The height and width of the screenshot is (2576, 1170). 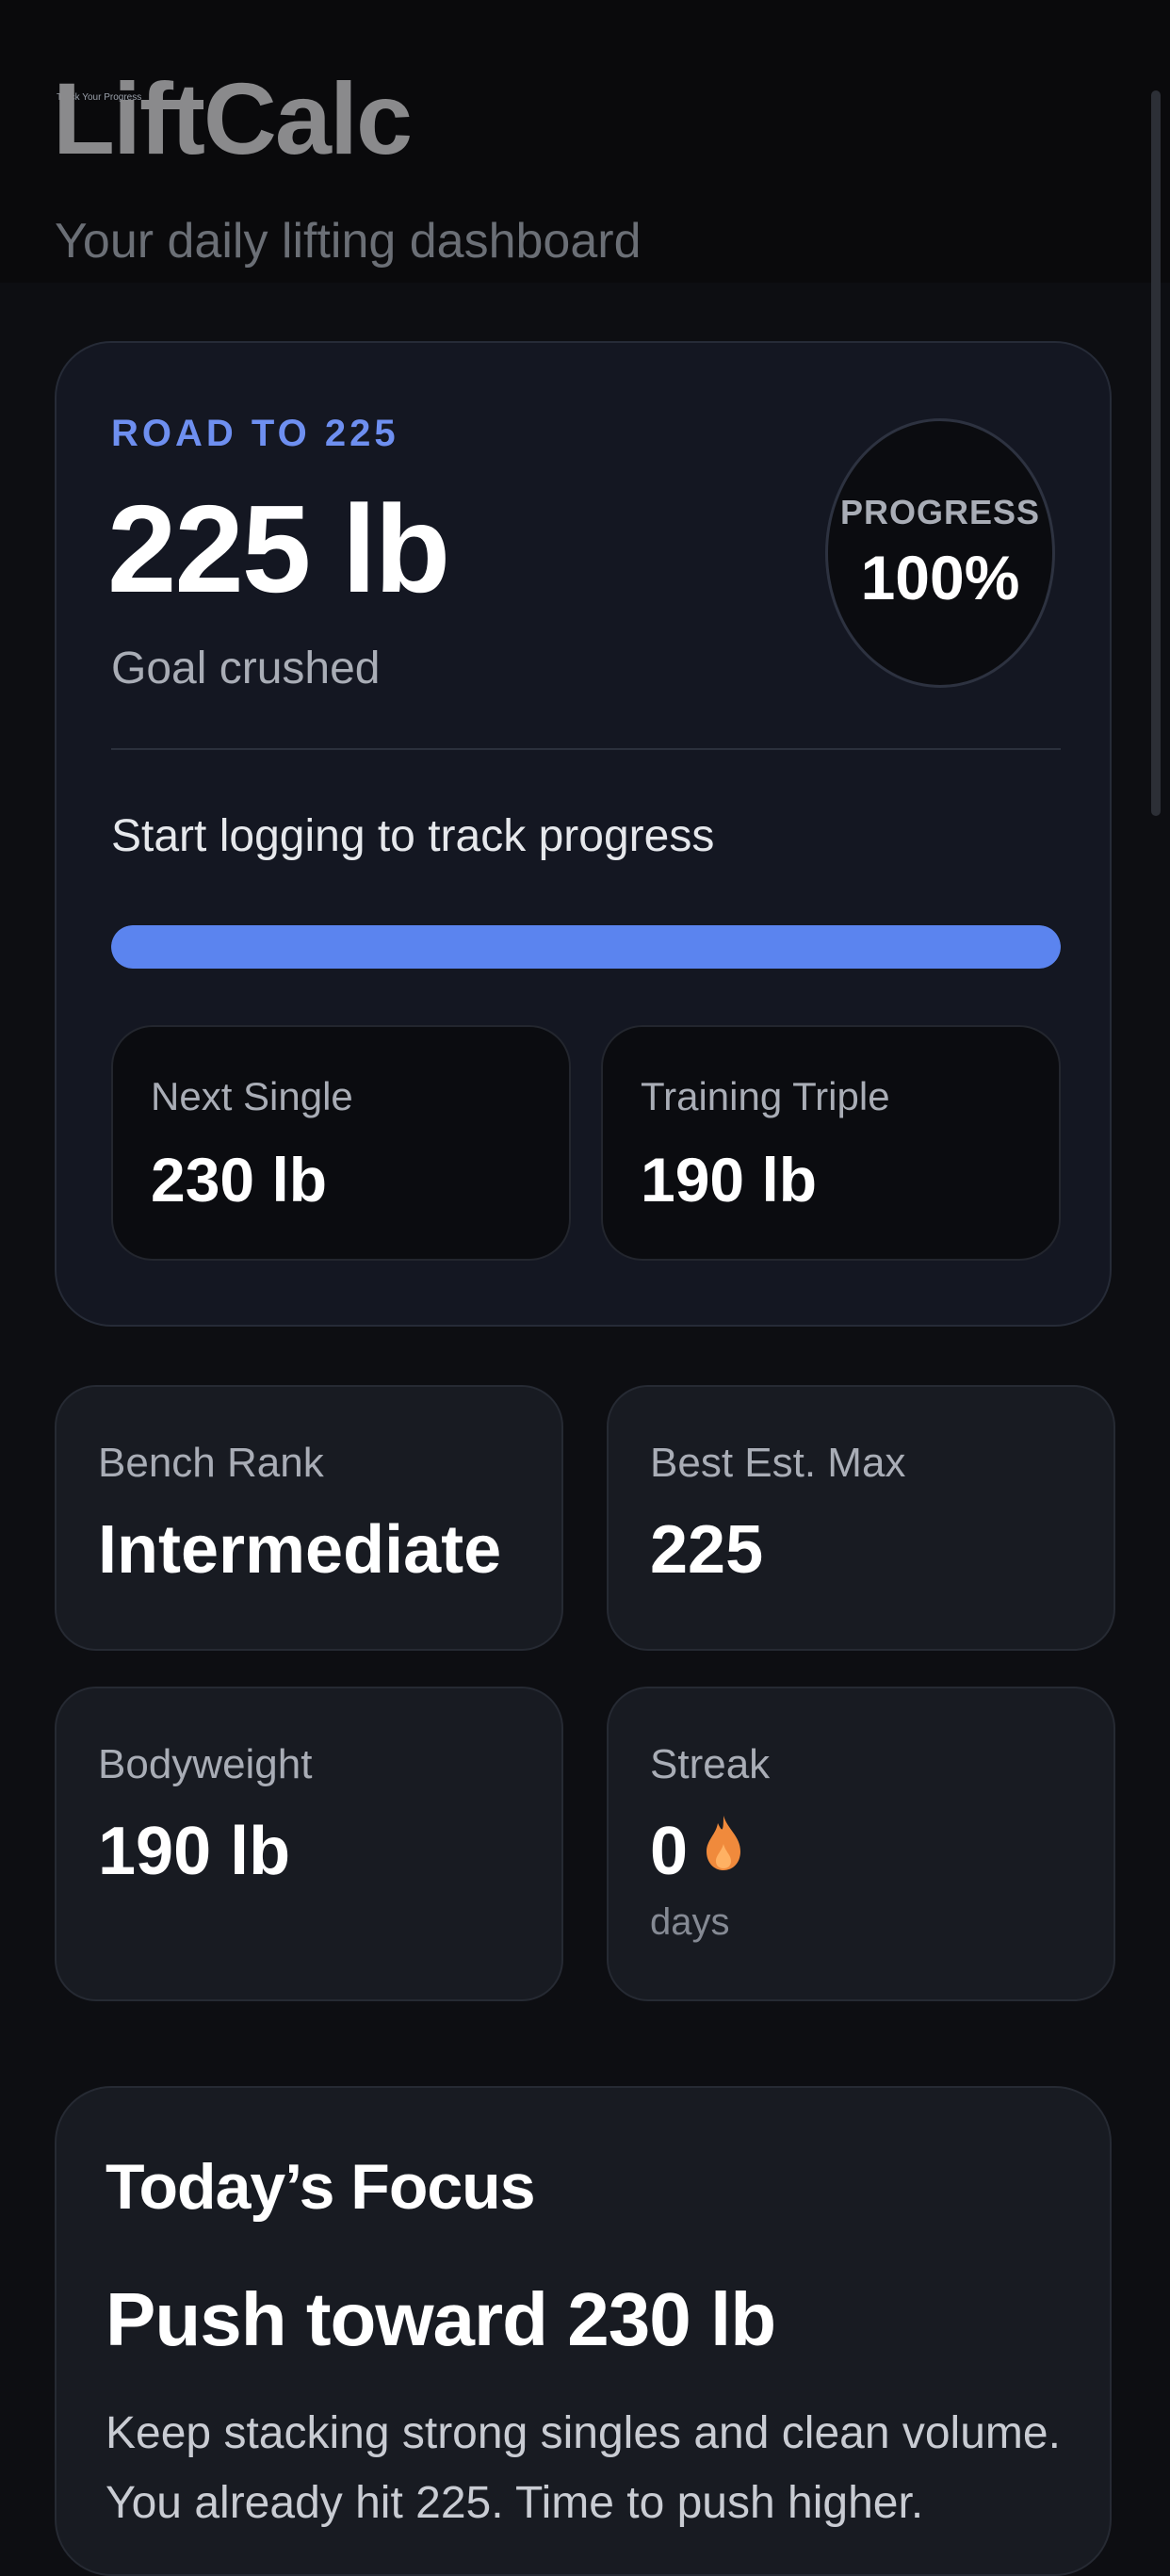 I want to click on streak-value-row: 0, so click(x=696, y=1851).